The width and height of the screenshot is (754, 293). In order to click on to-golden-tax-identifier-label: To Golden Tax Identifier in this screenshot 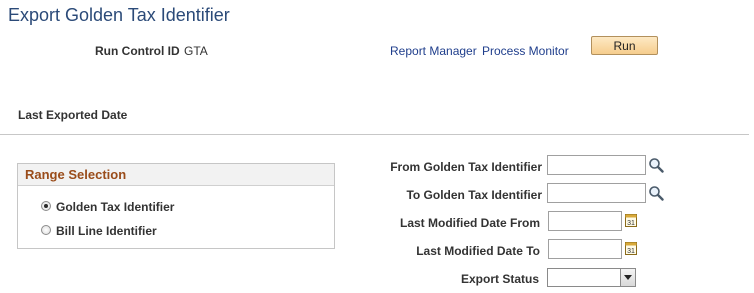, I will do `click(474, 195)`.